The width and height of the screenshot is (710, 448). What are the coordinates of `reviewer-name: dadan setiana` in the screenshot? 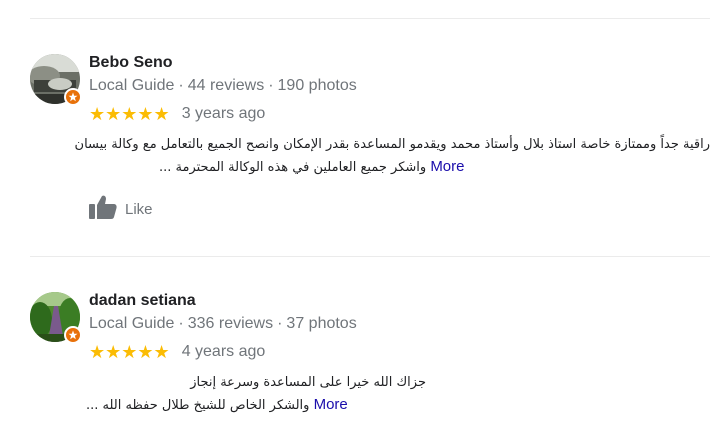 It's located at (142, 301).